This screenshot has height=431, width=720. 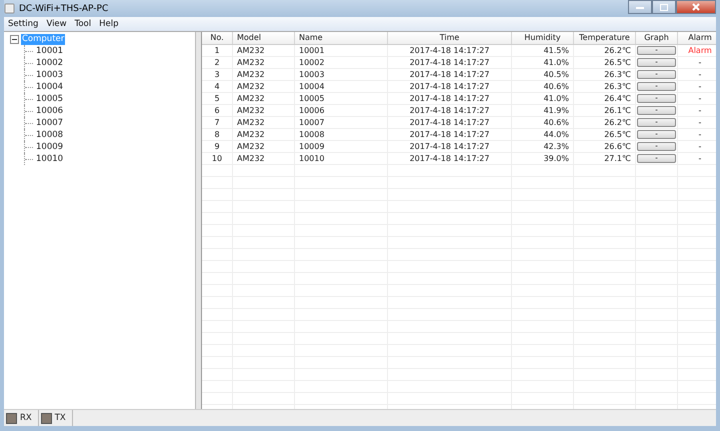 I want to click on tree-item: 10002, so click(x=49, y=63).